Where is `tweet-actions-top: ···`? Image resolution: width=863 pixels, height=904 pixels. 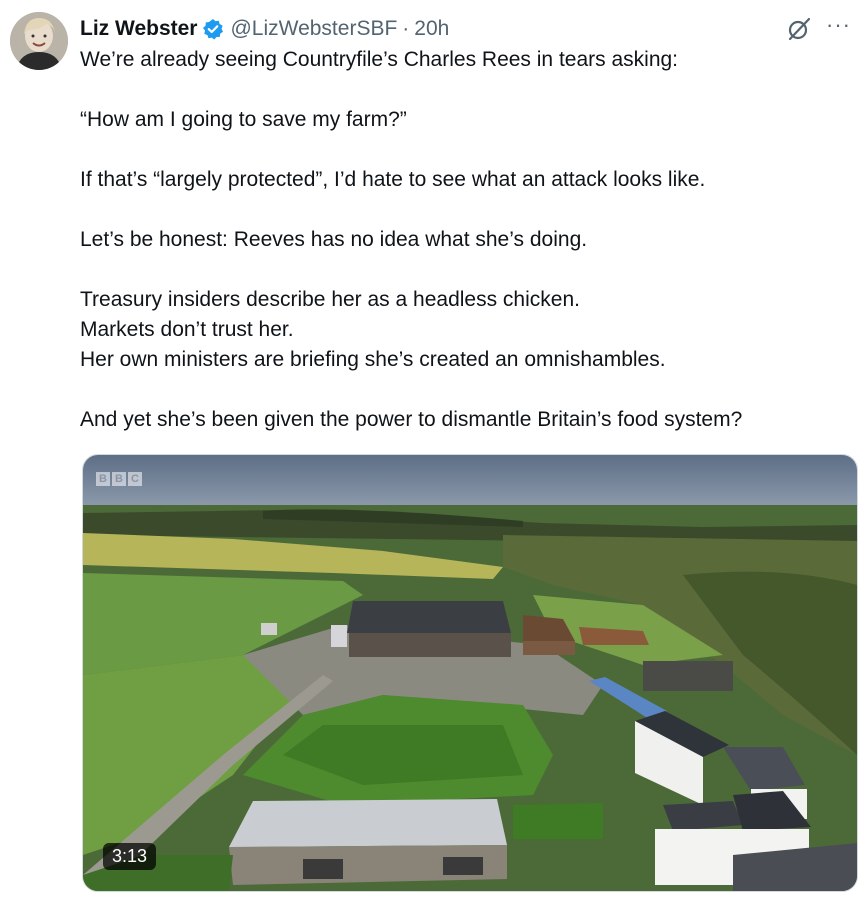 tweet-actions-top: ··· is located at coordinates (818, 28).